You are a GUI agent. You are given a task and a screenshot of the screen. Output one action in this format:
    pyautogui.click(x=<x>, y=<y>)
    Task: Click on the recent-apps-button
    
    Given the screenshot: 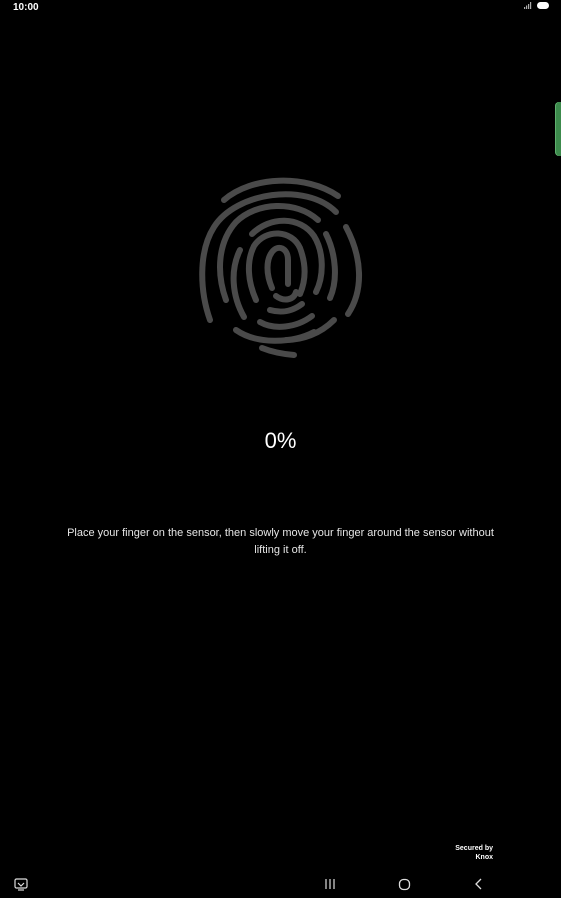 What is the action you would take?
    pyautogui.click(x=330, y=884)
    